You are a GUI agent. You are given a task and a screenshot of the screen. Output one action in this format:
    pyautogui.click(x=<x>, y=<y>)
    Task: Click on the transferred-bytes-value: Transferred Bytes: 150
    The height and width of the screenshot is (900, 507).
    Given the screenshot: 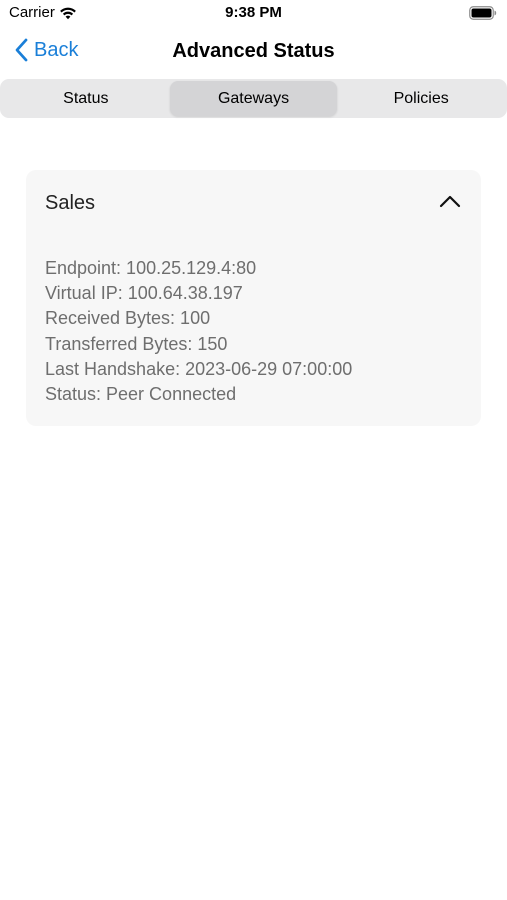 What is the action you would take?
    pyautogui.click(x=136, y=343)
    